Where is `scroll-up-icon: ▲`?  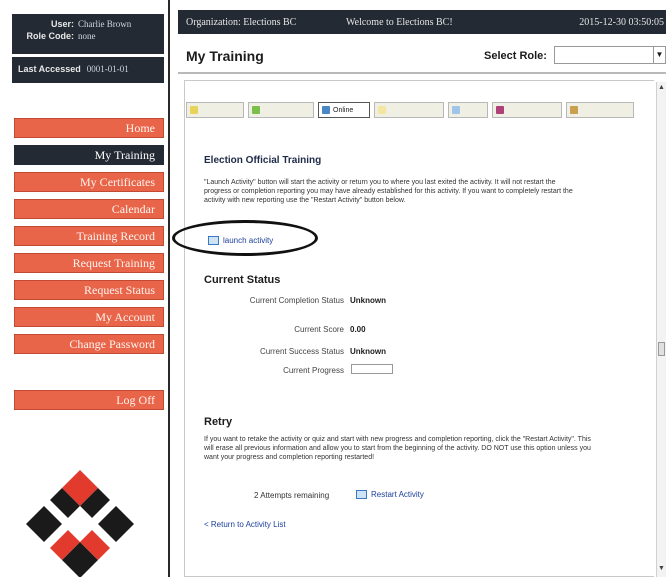
scroll-up-icon: ▲ is located at coordinates (661, 89).